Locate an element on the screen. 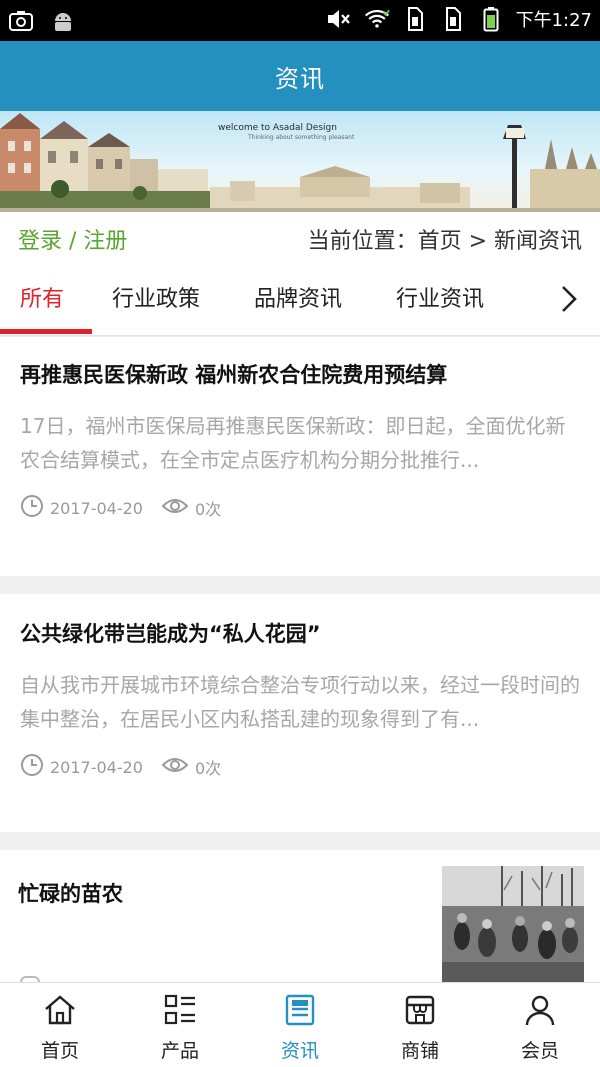 This screenshot has height=1067, width=600. news-title: 公共绿化带岂能成为“私人花园” is located at coordinates (300, 633).